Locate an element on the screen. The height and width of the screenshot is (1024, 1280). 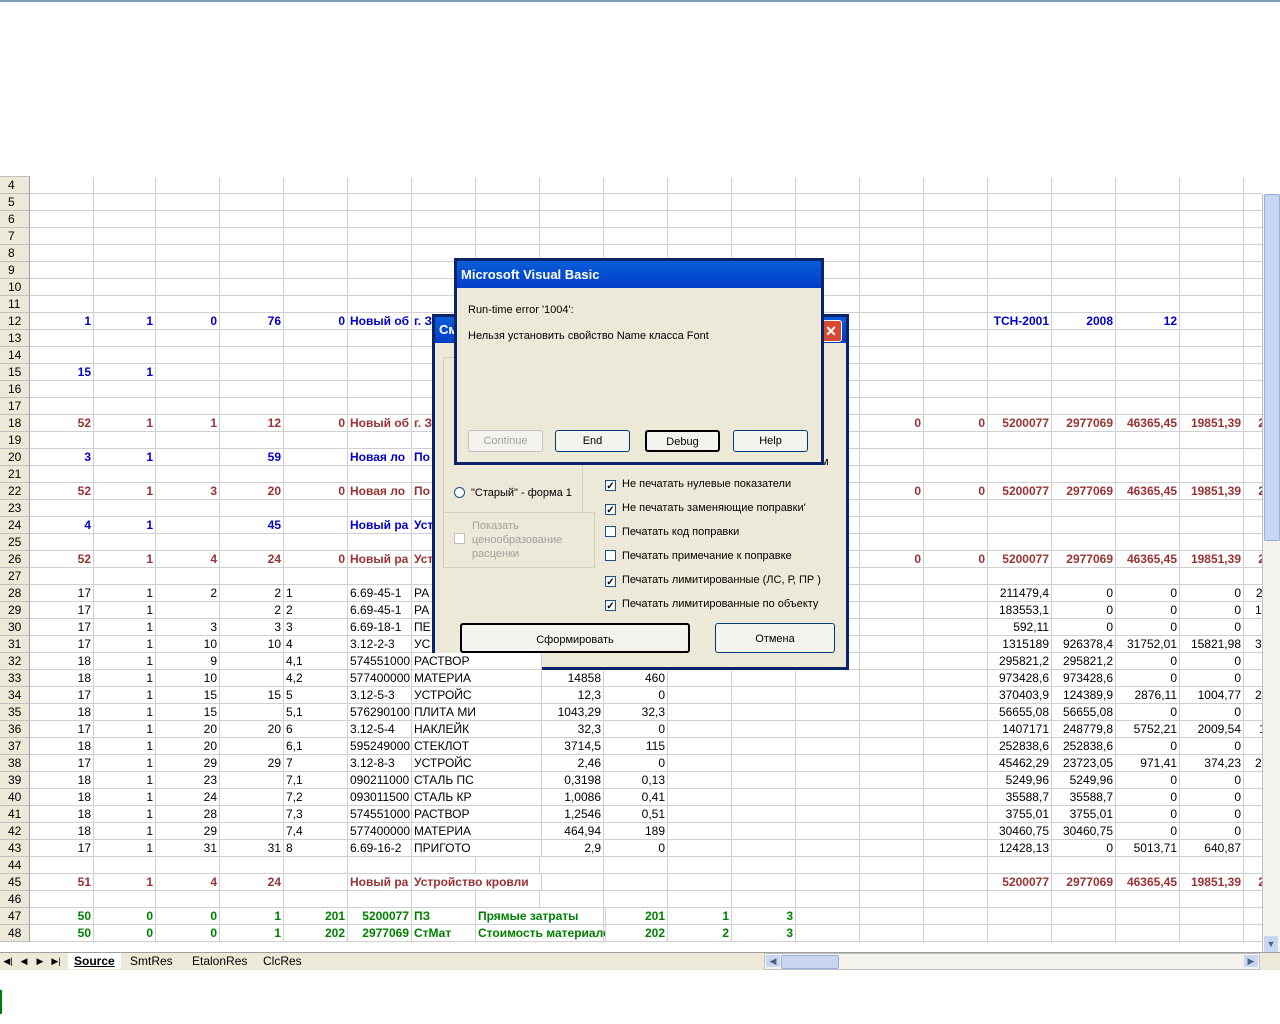
grid-cell: 973428,6 is located at coordinates (1020, 678).